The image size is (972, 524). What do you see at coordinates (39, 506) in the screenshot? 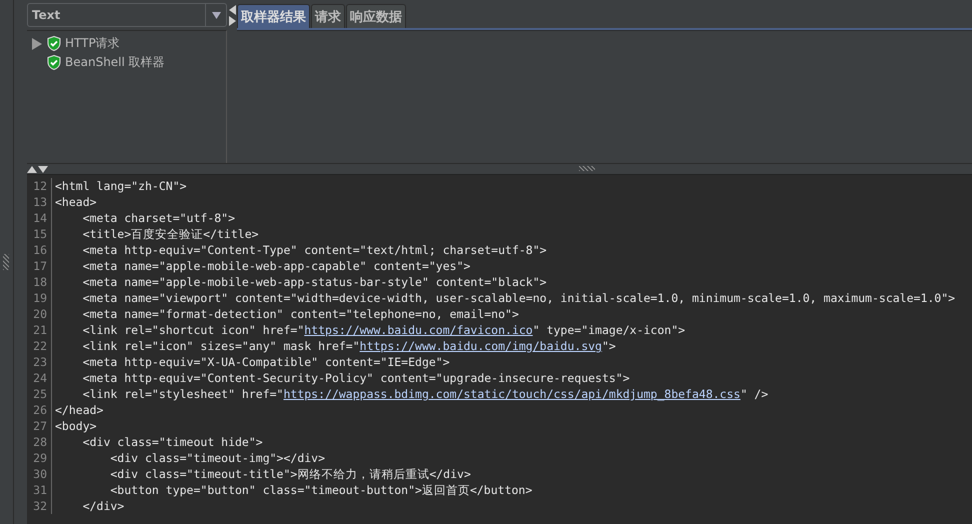
I see `line-number: 32` at bounding box center [39, 506].